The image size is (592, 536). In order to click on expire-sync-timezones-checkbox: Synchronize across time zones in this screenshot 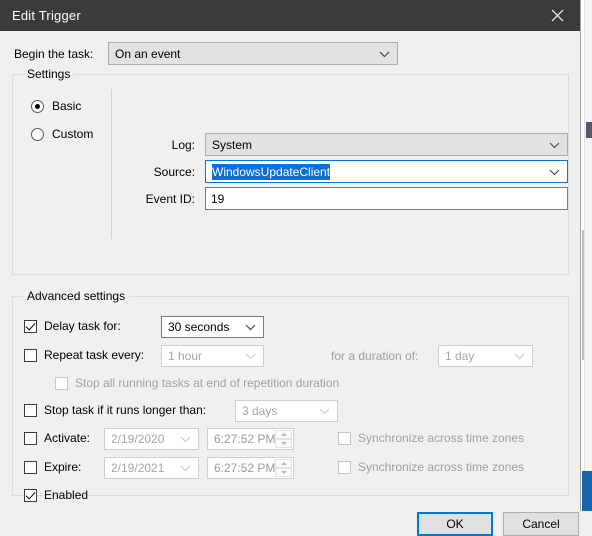, I will do `click(431, 467)`.